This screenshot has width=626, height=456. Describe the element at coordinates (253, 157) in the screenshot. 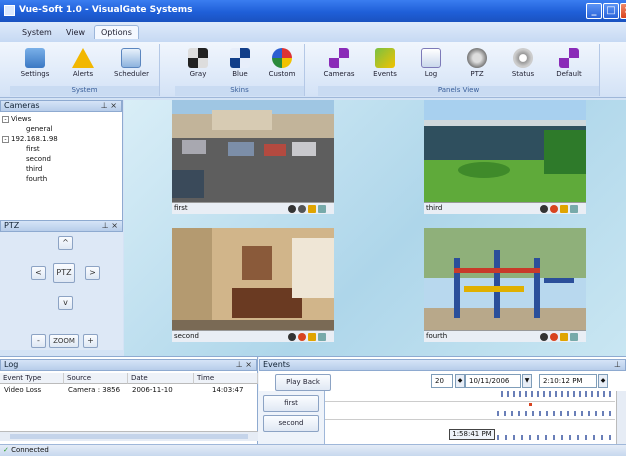

I see `camera-view-first: first` at that location.